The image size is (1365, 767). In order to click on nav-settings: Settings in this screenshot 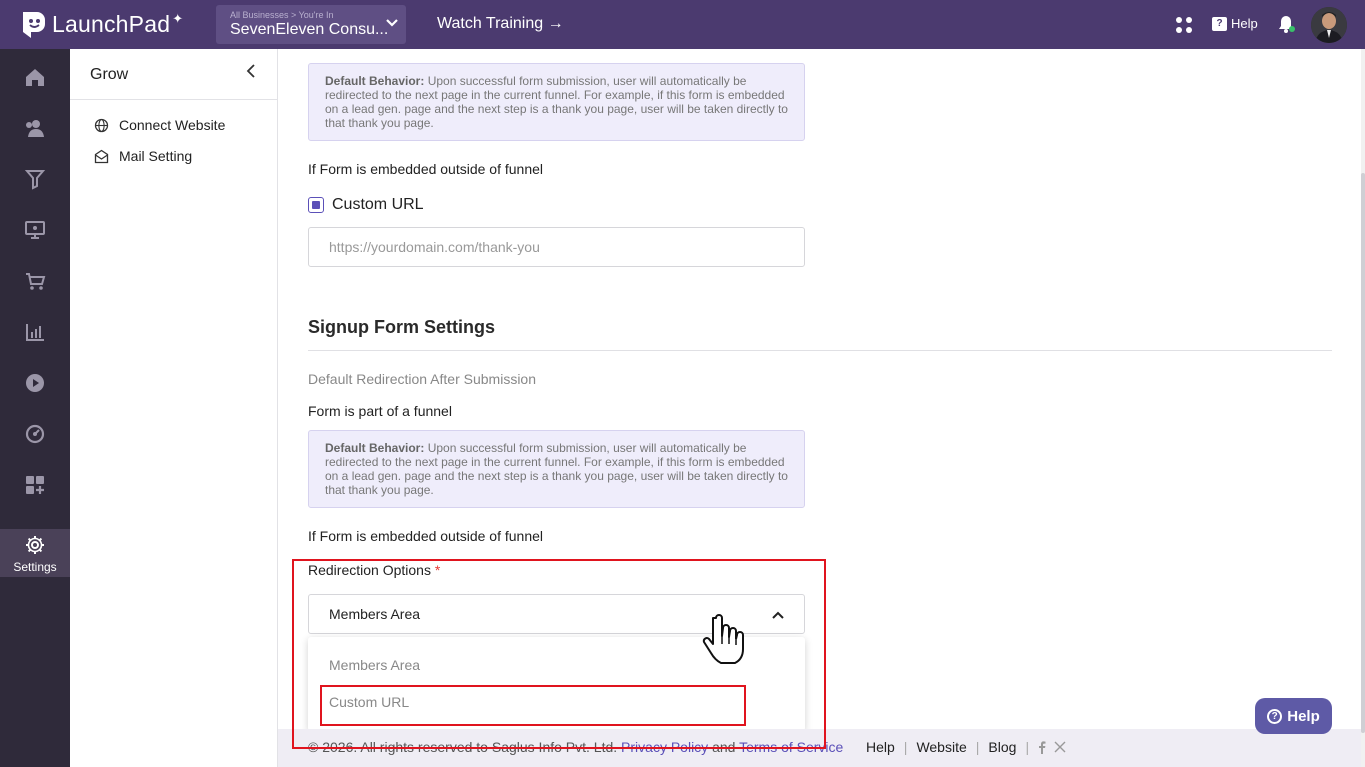, I will do `click(35, 553)`.